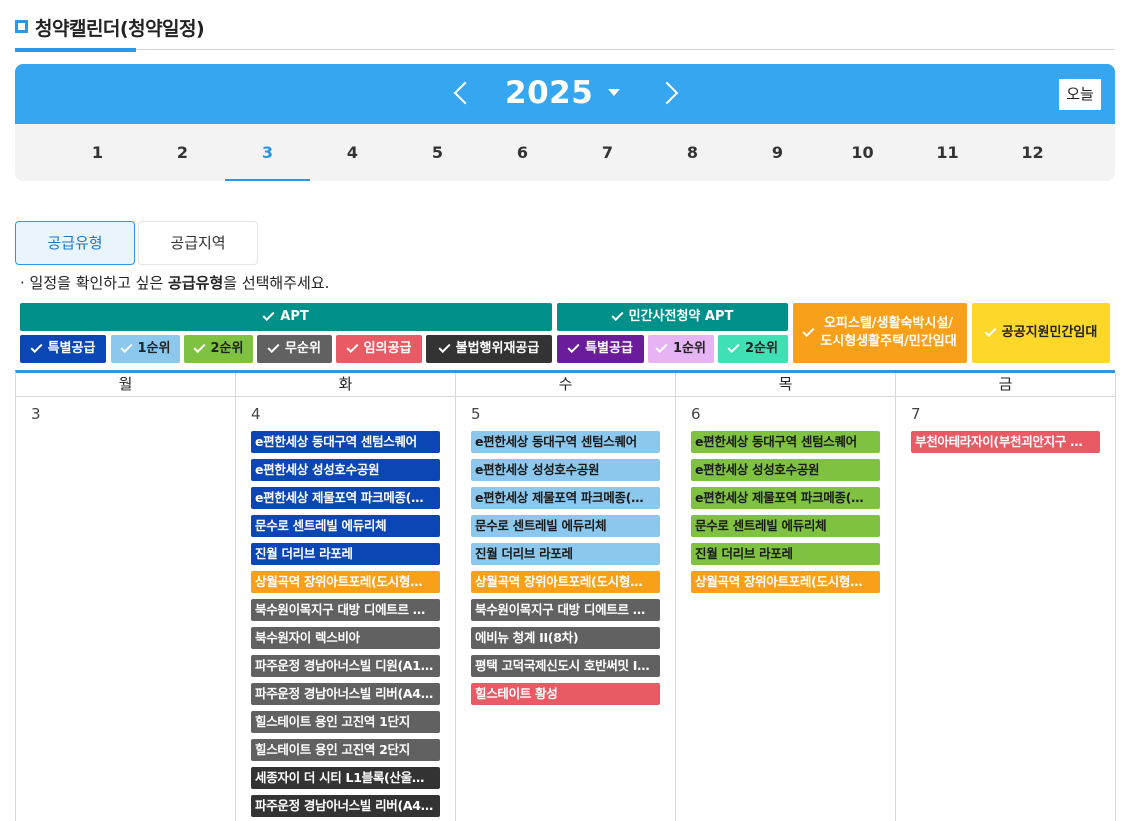 This screenshot has height=821, width=1132. Describe the element at coordinates (174, 282) in the screenshot. I see `instruction-text: · 일정을 확인하고 싶은 공급유형을 선택해주세요.` at that location.